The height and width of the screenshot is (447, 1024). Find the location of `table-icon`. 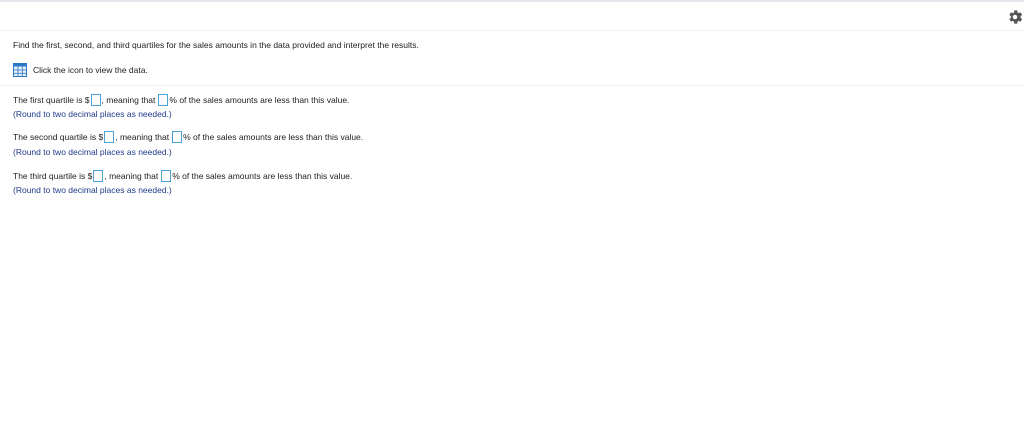

table-icon is located at coordinates (20, 70).